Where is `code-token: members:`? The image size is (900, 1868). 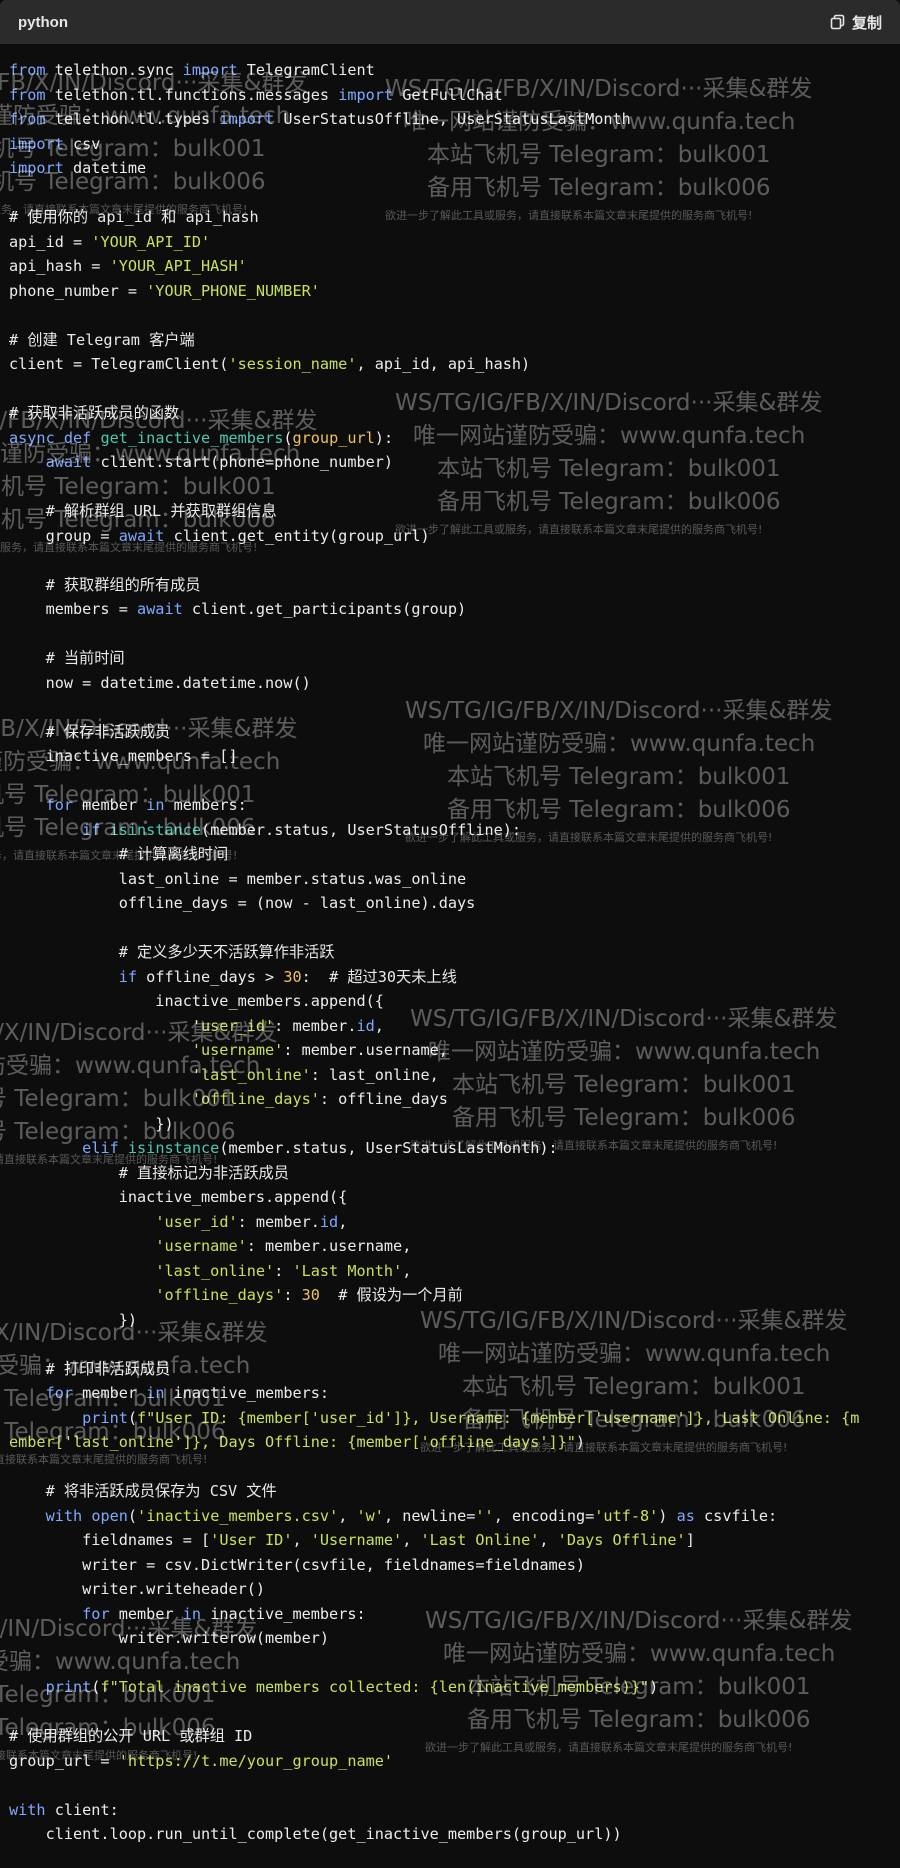
code-token: members: is located at coordinates (205, 805).